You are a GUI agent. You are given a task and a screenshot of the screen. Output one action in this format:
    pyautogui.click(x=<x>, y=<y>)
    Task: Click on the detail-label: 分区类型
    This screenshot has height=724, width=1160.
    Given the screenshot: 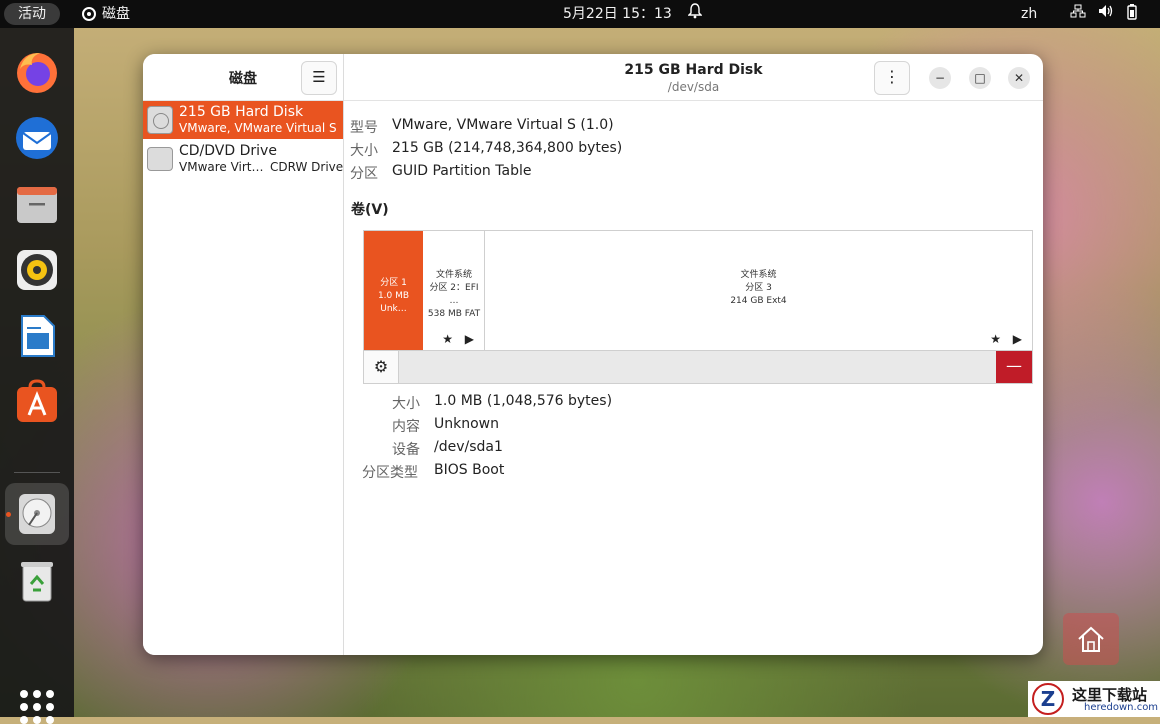 What is the action you would take?
    pyautogui.click(x=390, y=473)
    